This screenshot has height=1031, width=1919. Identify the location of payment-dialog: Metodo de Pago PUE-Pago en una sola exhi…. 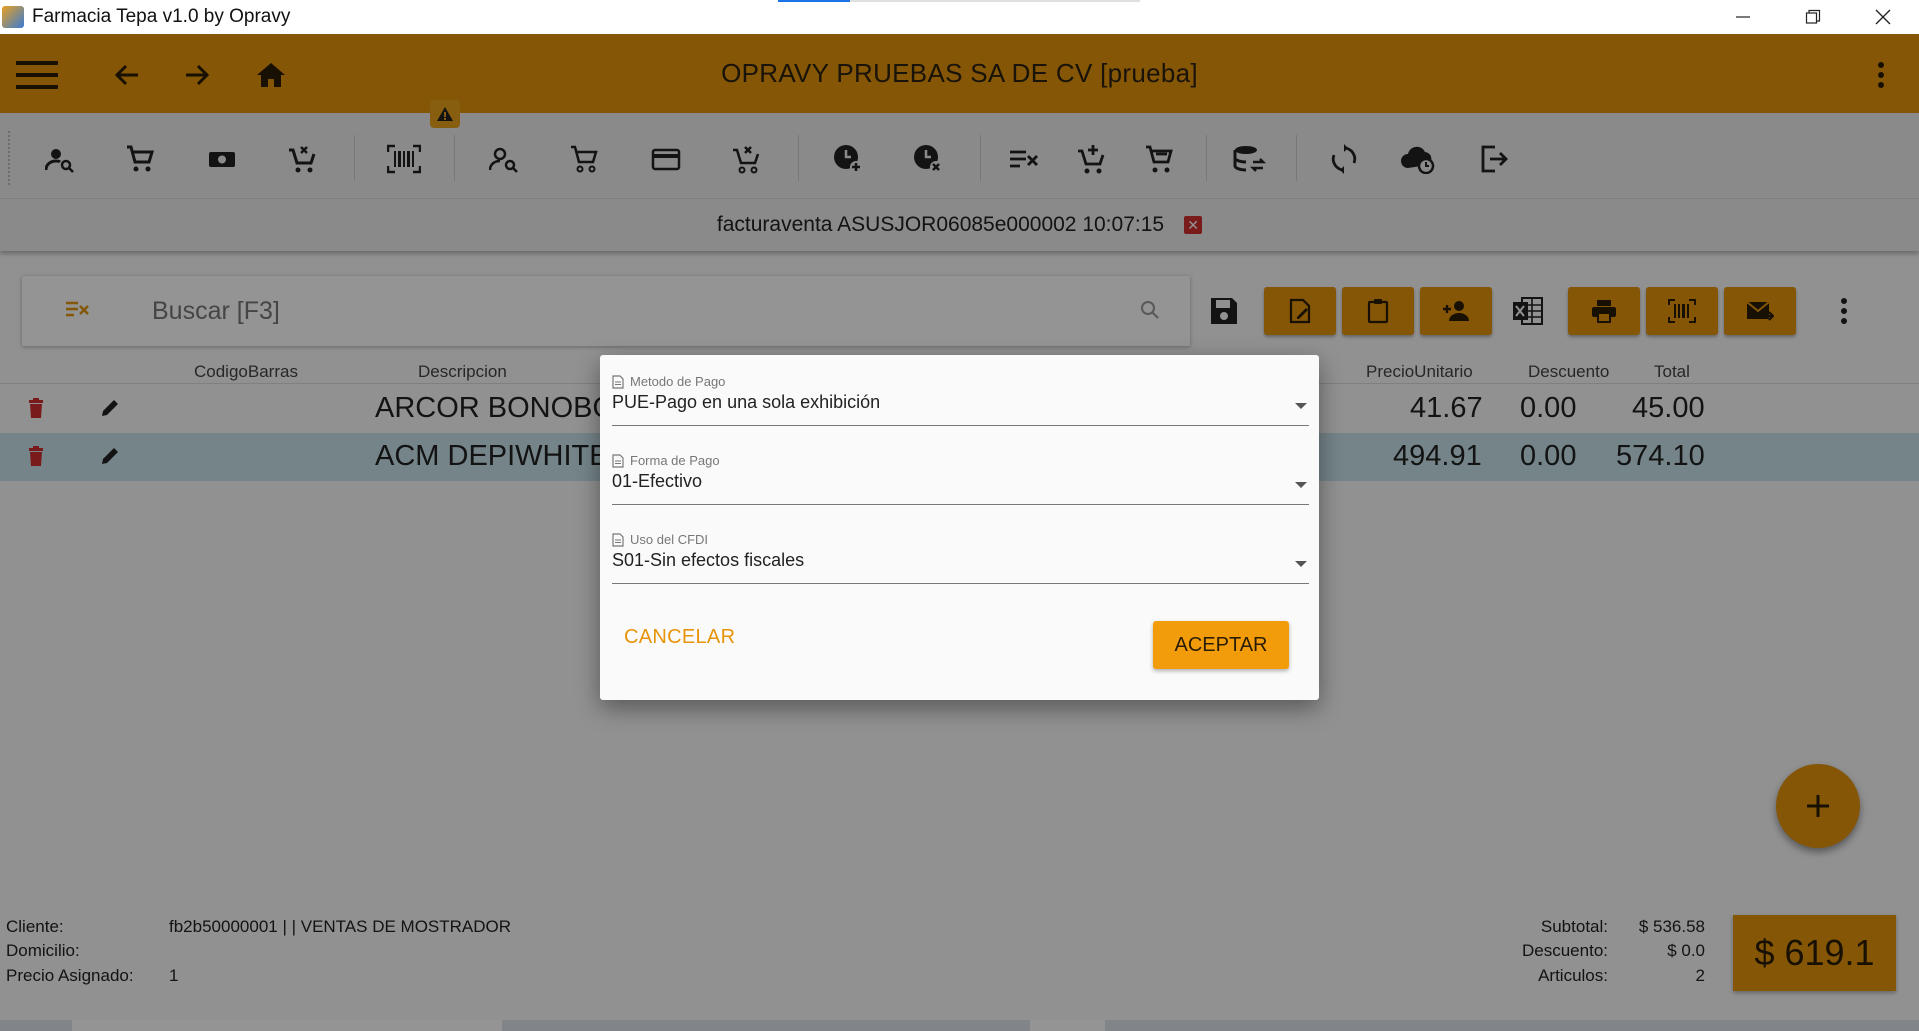
(959, 527).